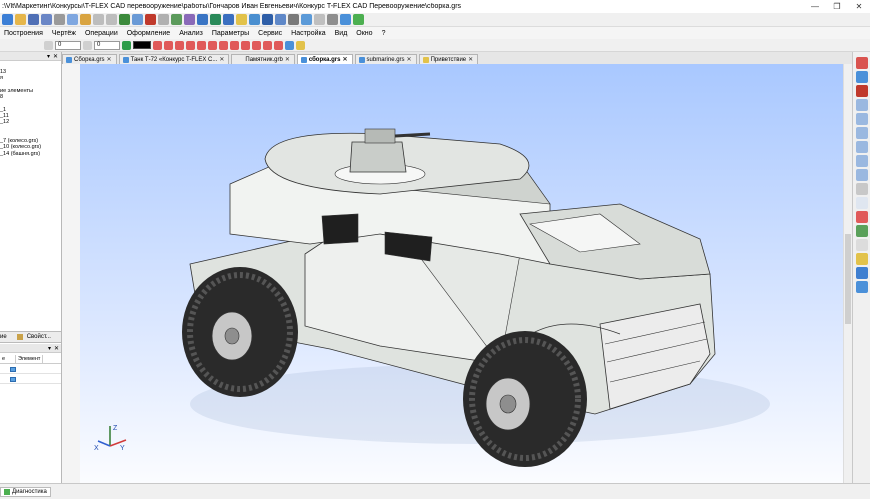  What do you see at coordinates (270, 33) in the screenshot?
I see `menu-service: Сервис` at bounding box center [270, 33].